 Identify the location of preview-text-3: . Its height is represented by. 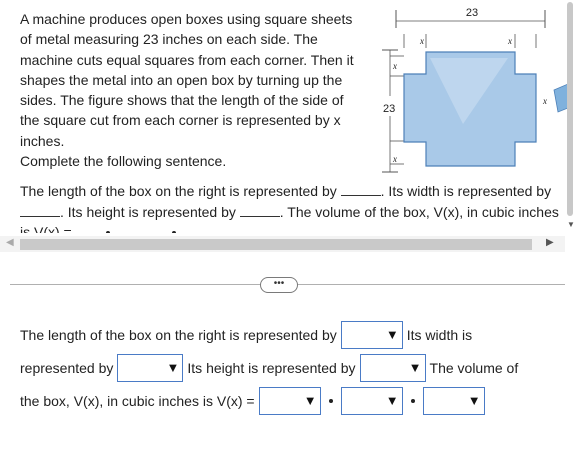
(148, 211).